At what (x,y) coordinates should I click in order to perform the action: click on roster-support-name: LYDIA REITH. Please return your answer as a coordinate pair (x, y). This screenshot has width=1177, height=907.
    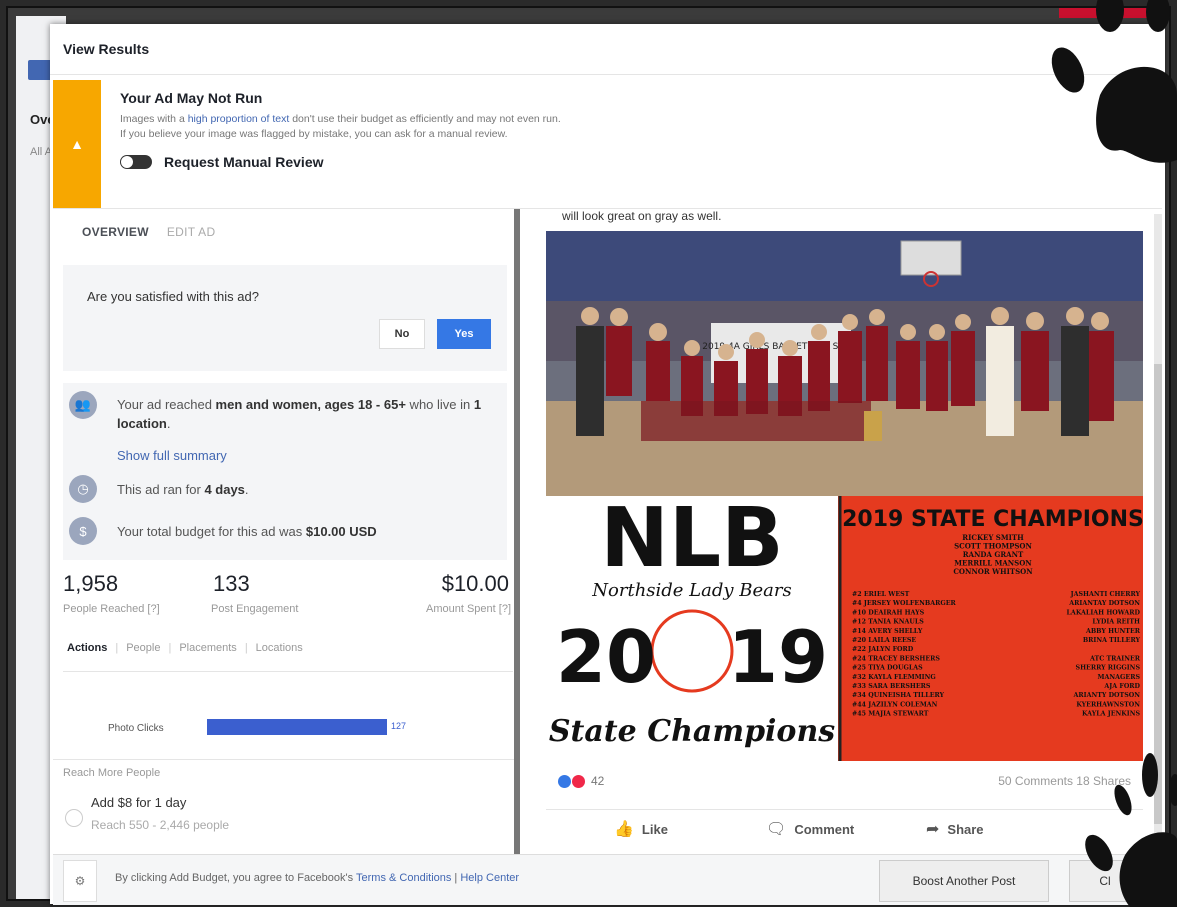
    Looking at the image, I should click on (1116, 622).